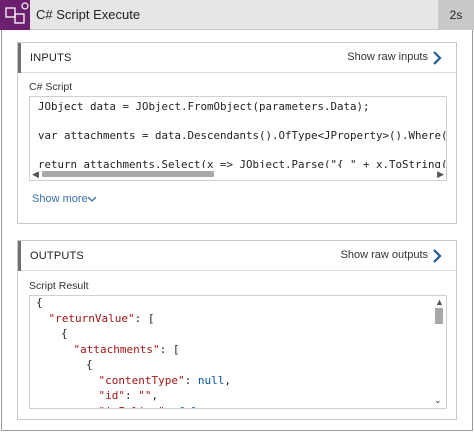 Image resolution: width=474 pixels, height=432 pixels. I want to click on json-line: "returnValue": [, so click(102, 318).